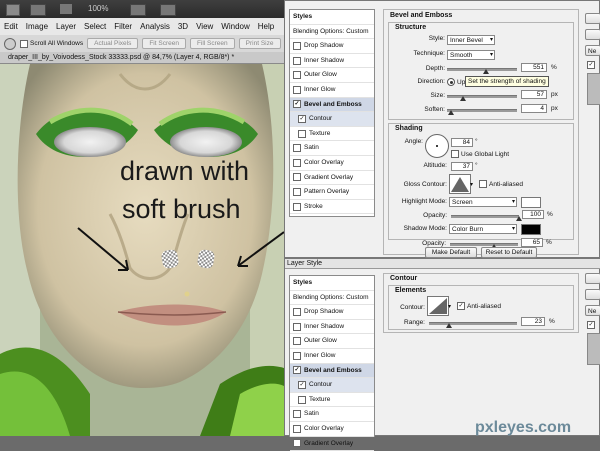 The height and width of the screenshot is (451, 600). What do you see at coordinates (183, 26) in the screenshot?
I see `menu-3d: 3D` at bounding box center [183, 26].